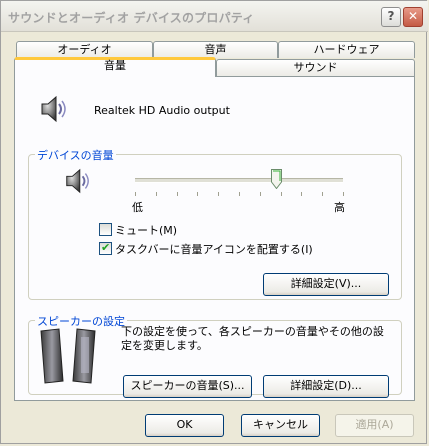  I want to click on window-title: サウンドとオーディオ デバイスのプロパティ, so click(131, 18).